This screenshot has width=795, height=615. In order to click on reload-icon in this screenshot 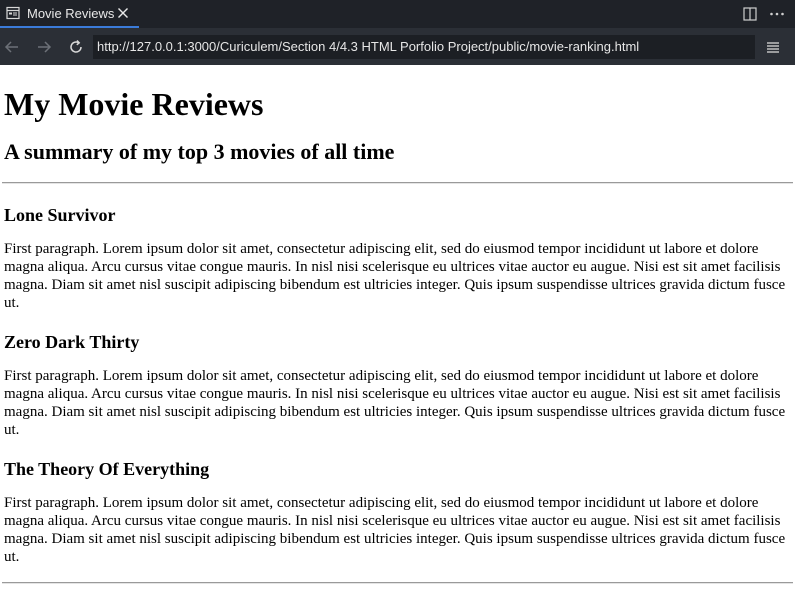, I will do `click(76, 47)`.